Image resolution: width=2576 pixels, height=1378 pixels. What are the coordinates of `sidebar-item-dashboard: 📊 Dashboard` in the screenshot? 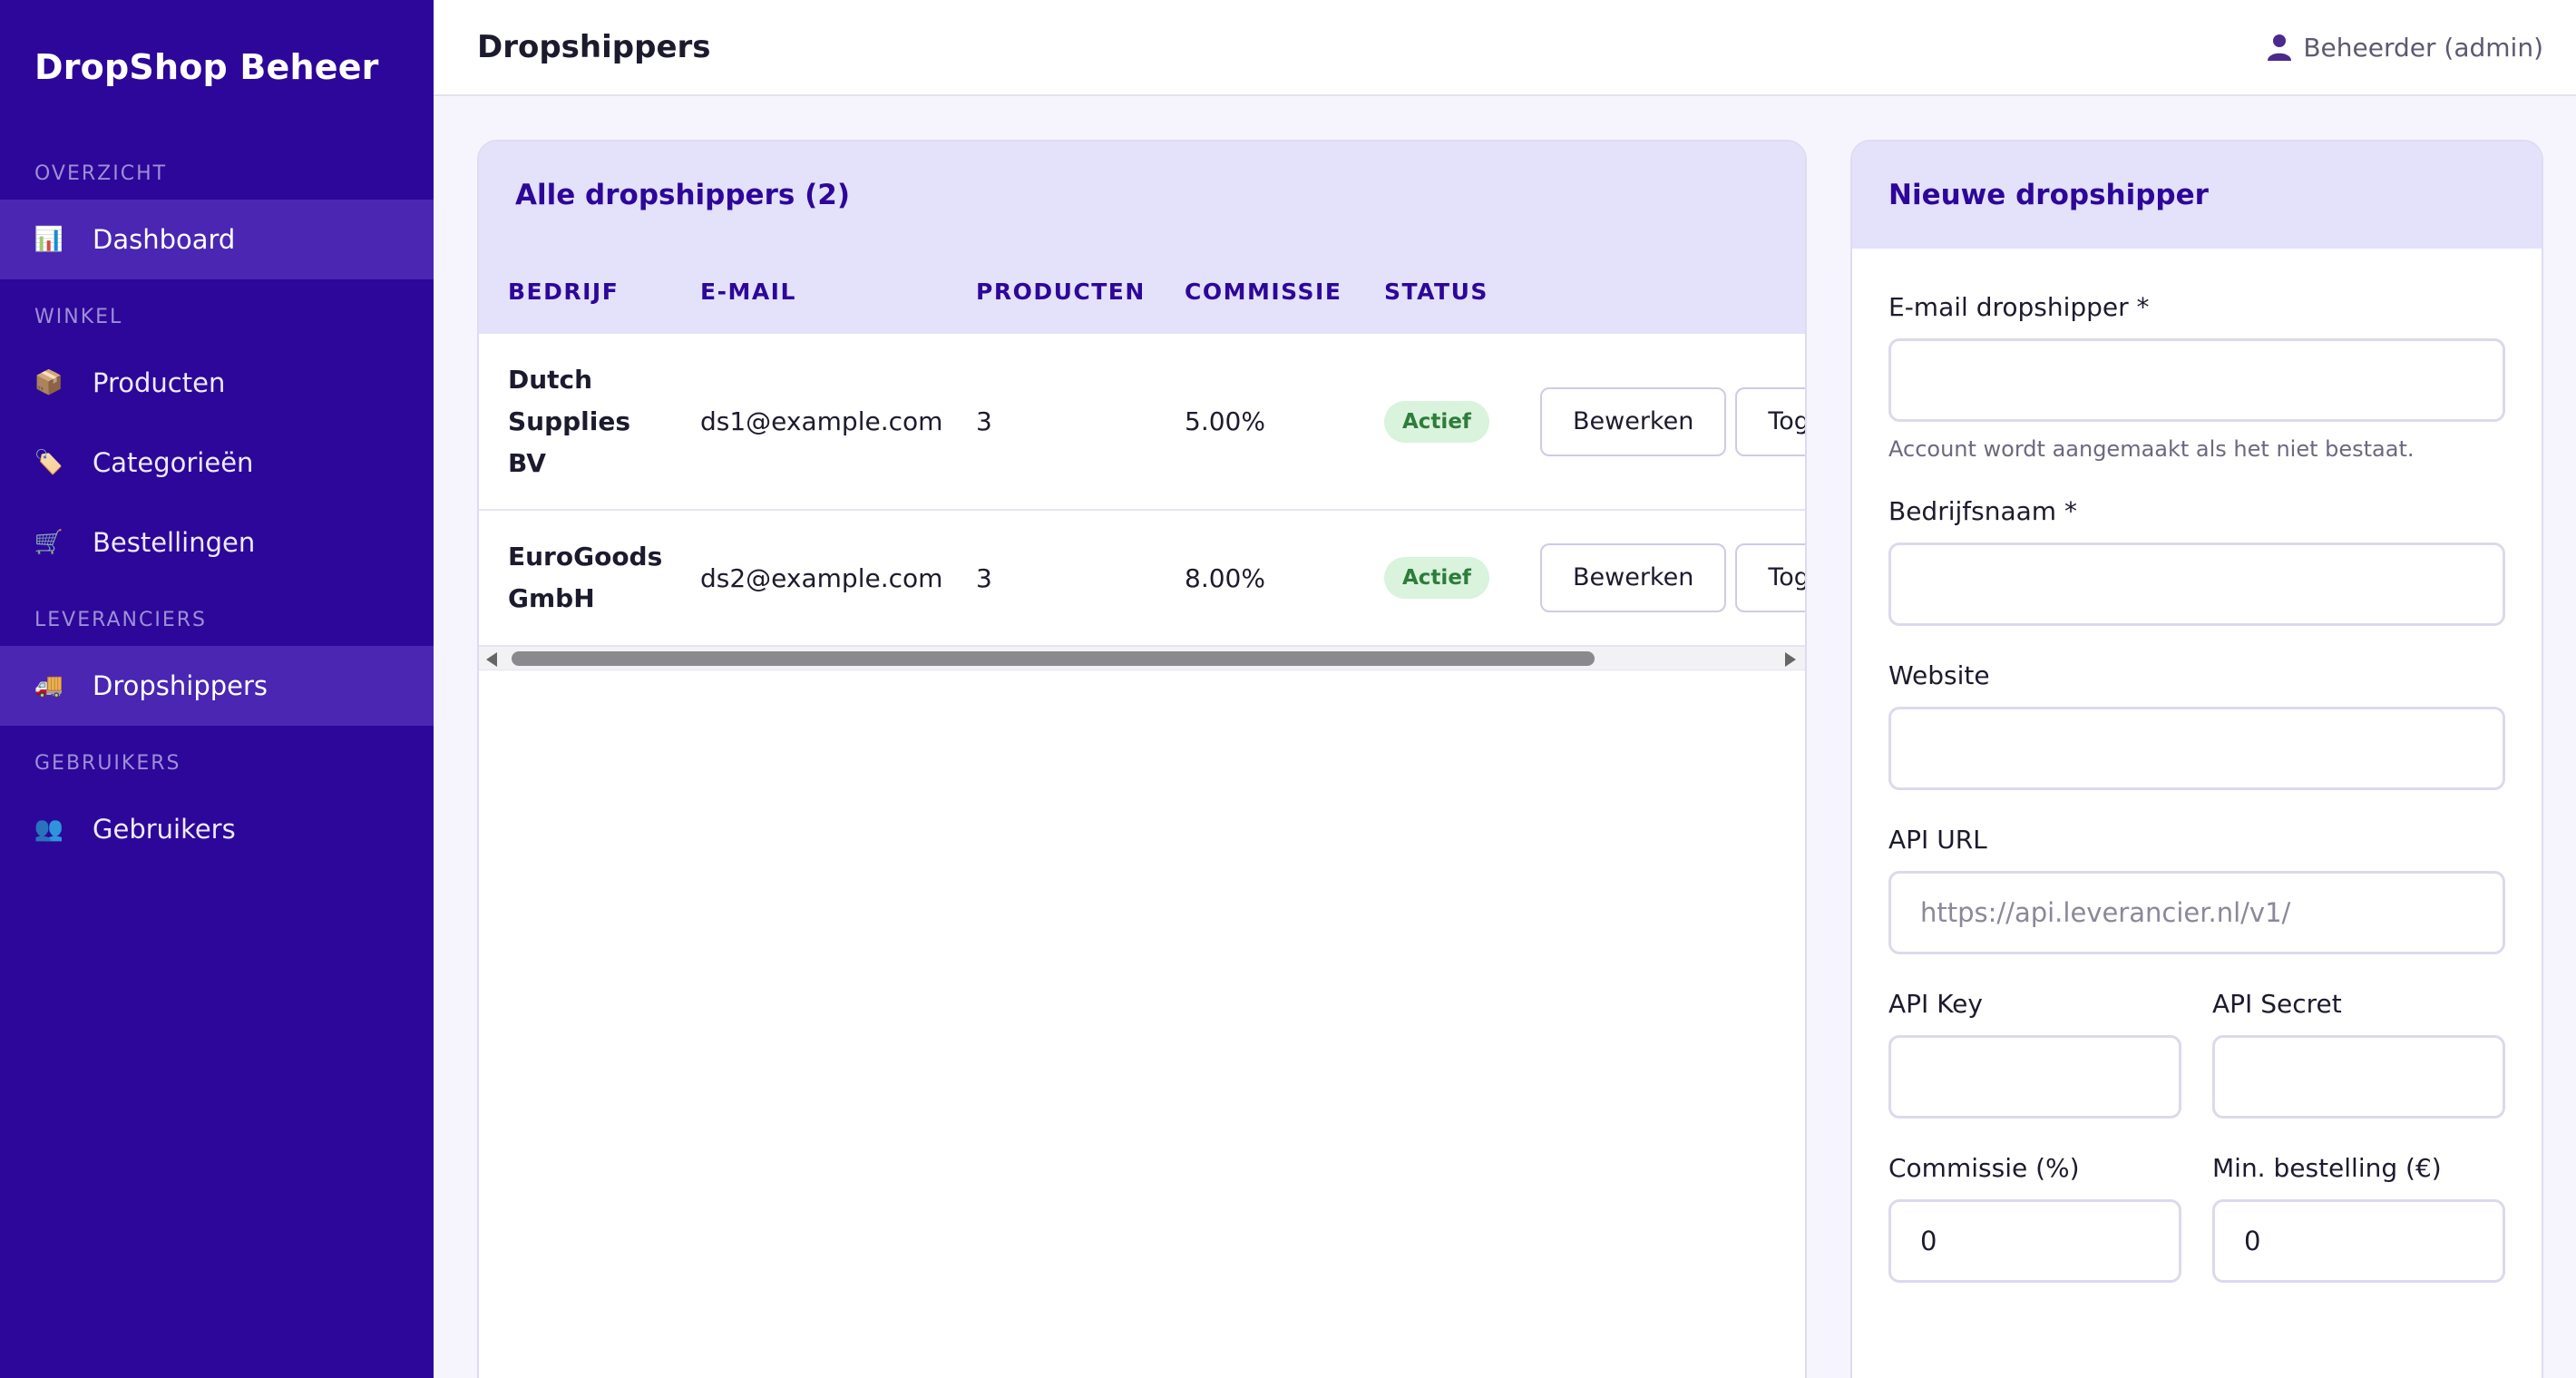 It's located at (217, 239).